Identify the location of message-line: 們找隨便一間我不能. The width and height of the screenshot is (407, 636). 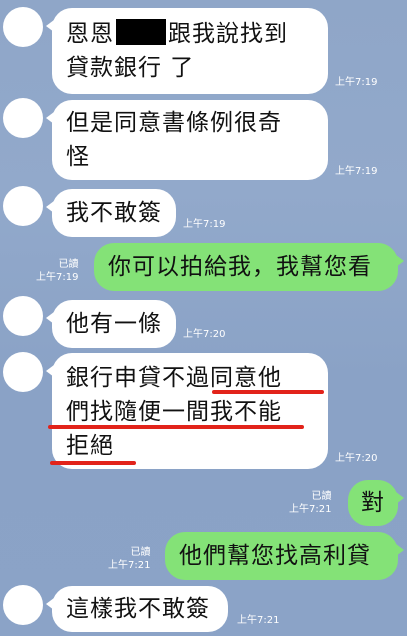
(174, 412).